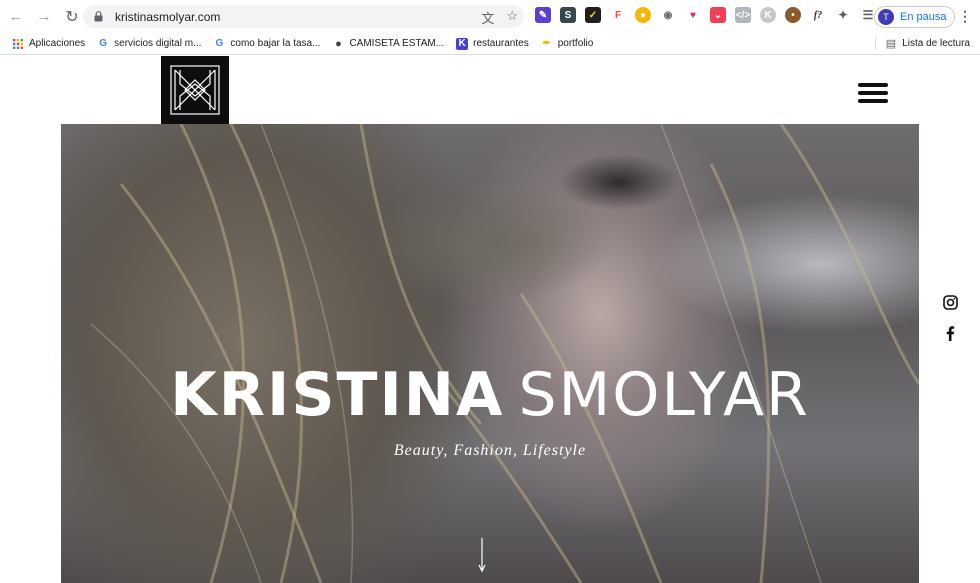 The width and height of the screenshot is (980, 583). Describe the element at coordinates (950, 302) in the screenshot. I see `instagram-icon` at that location.